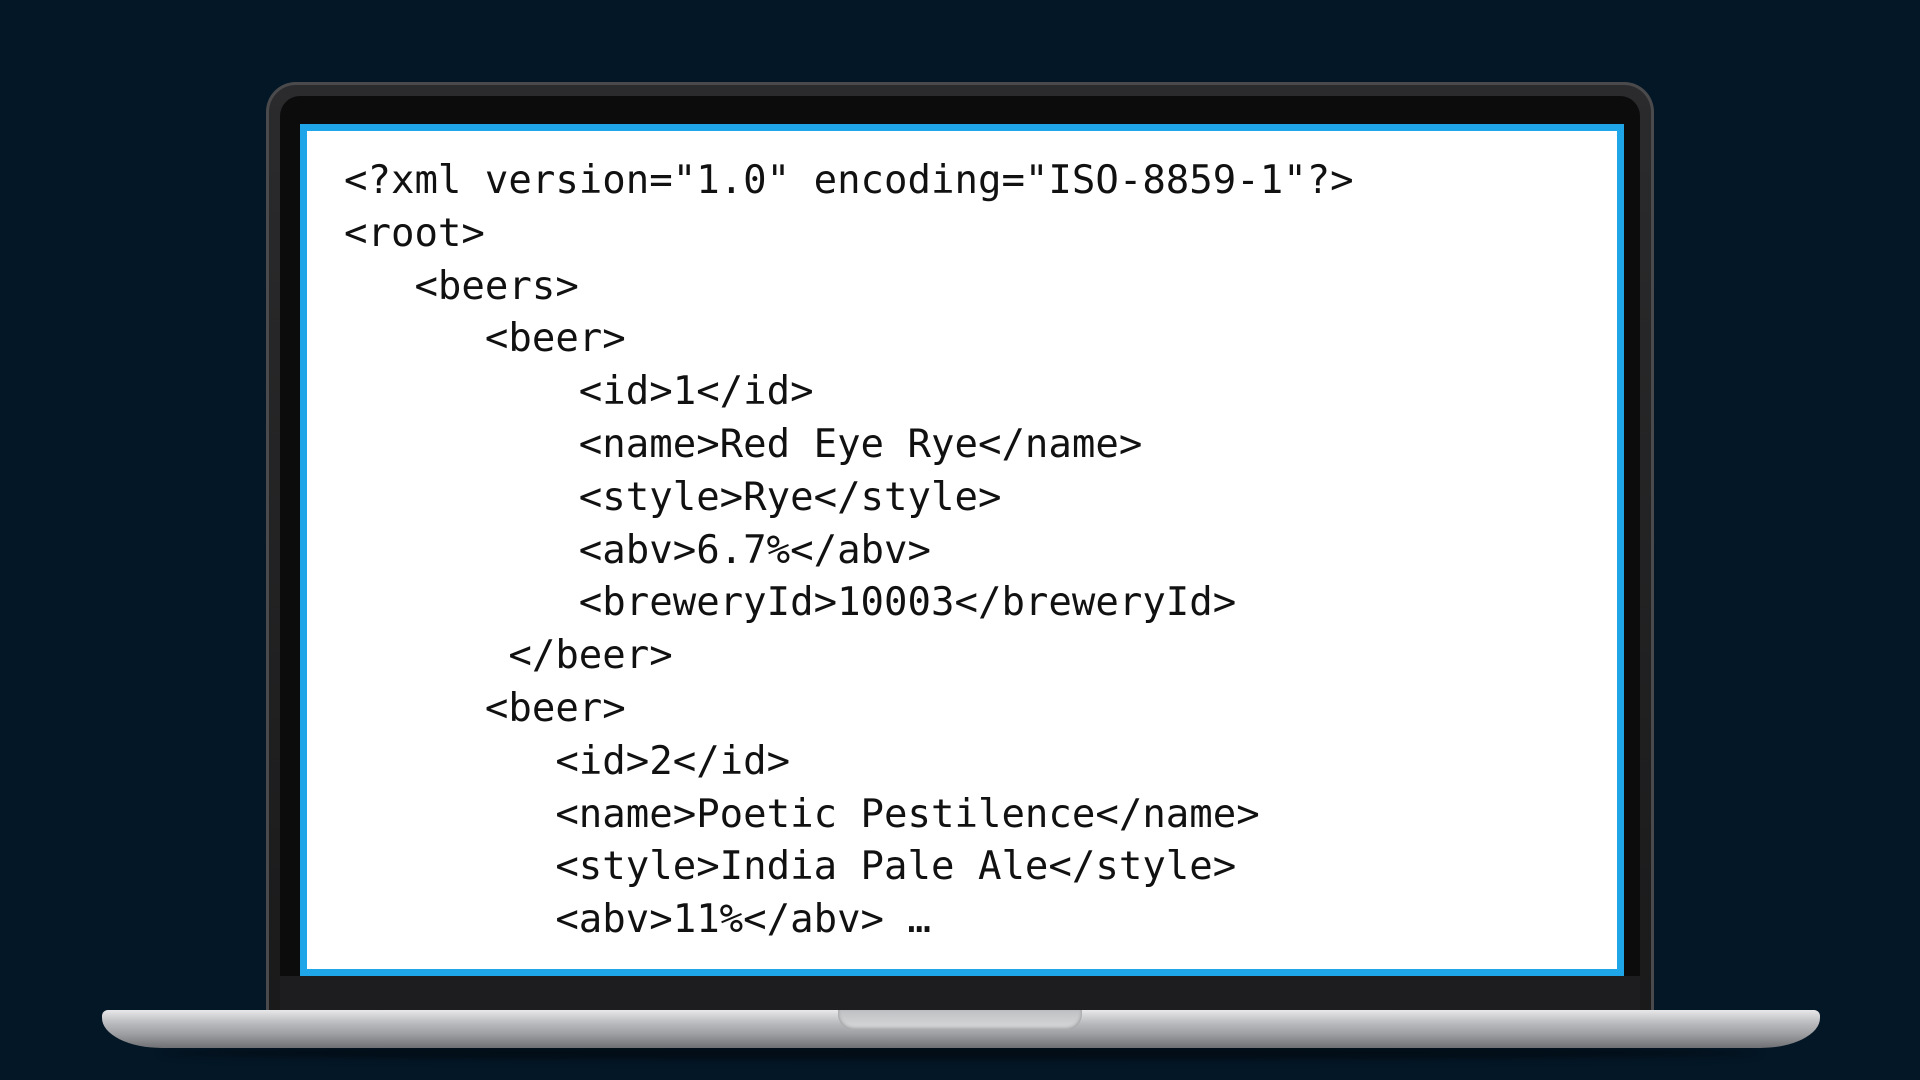 This screenshot has height=1080, width=1920. I want to click on code-line-name: <name>Red Eye Rye</name>, so click(743, 444).